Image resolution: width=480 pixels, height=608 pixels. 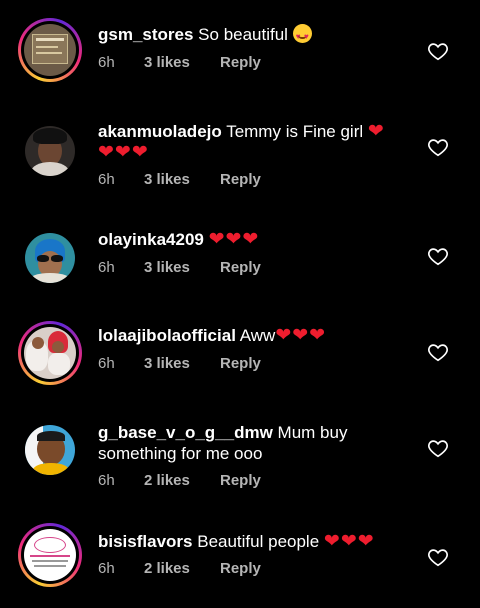 I want to click on comment-text: So beautiful, so click(x=243, y=34).